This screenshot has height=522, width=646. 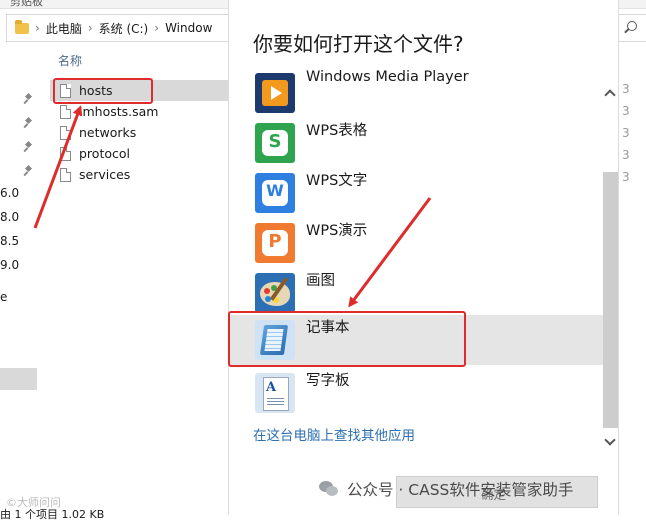 What do you see at coordinates (108, 132) in the screenshot?
I see `file-name: networks` at bounding box center [108, 132].